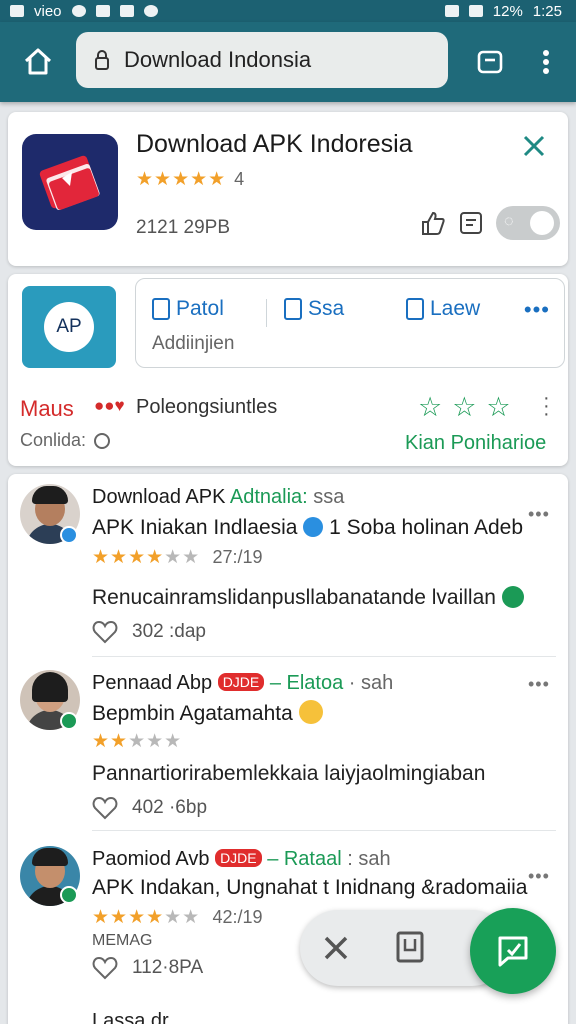 The height and width of the screenshot is (1024, 576). Describe the element at coordinates (542, 223) in the screenshot. I see `toggle-knob` at that location.